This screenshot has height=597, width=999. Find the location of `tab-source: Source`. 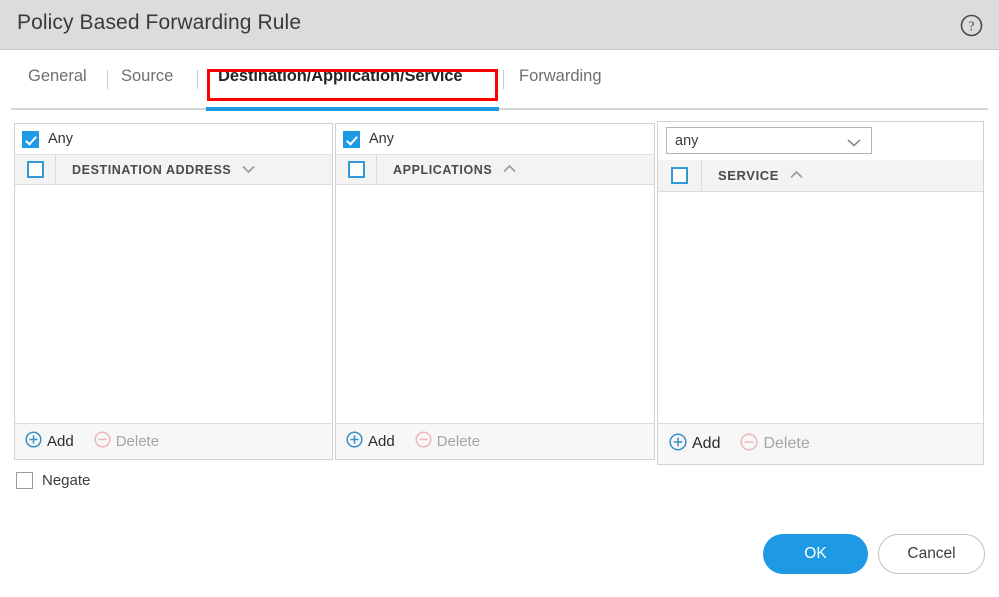

tab-source: Source is located at coordinates (147, 76).